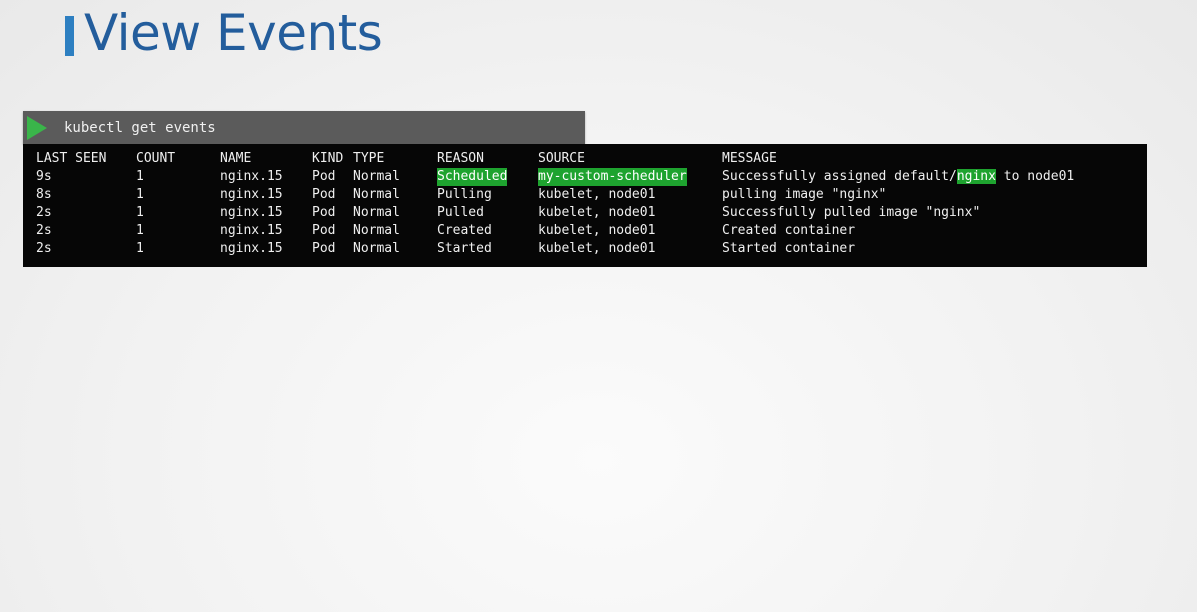 Image resolution: width=1197 pixels, height=612 pixels. What do you see at coordinates (37, 128) in the screenshot?
I see `play-icon` at bounding box center [37, 128].